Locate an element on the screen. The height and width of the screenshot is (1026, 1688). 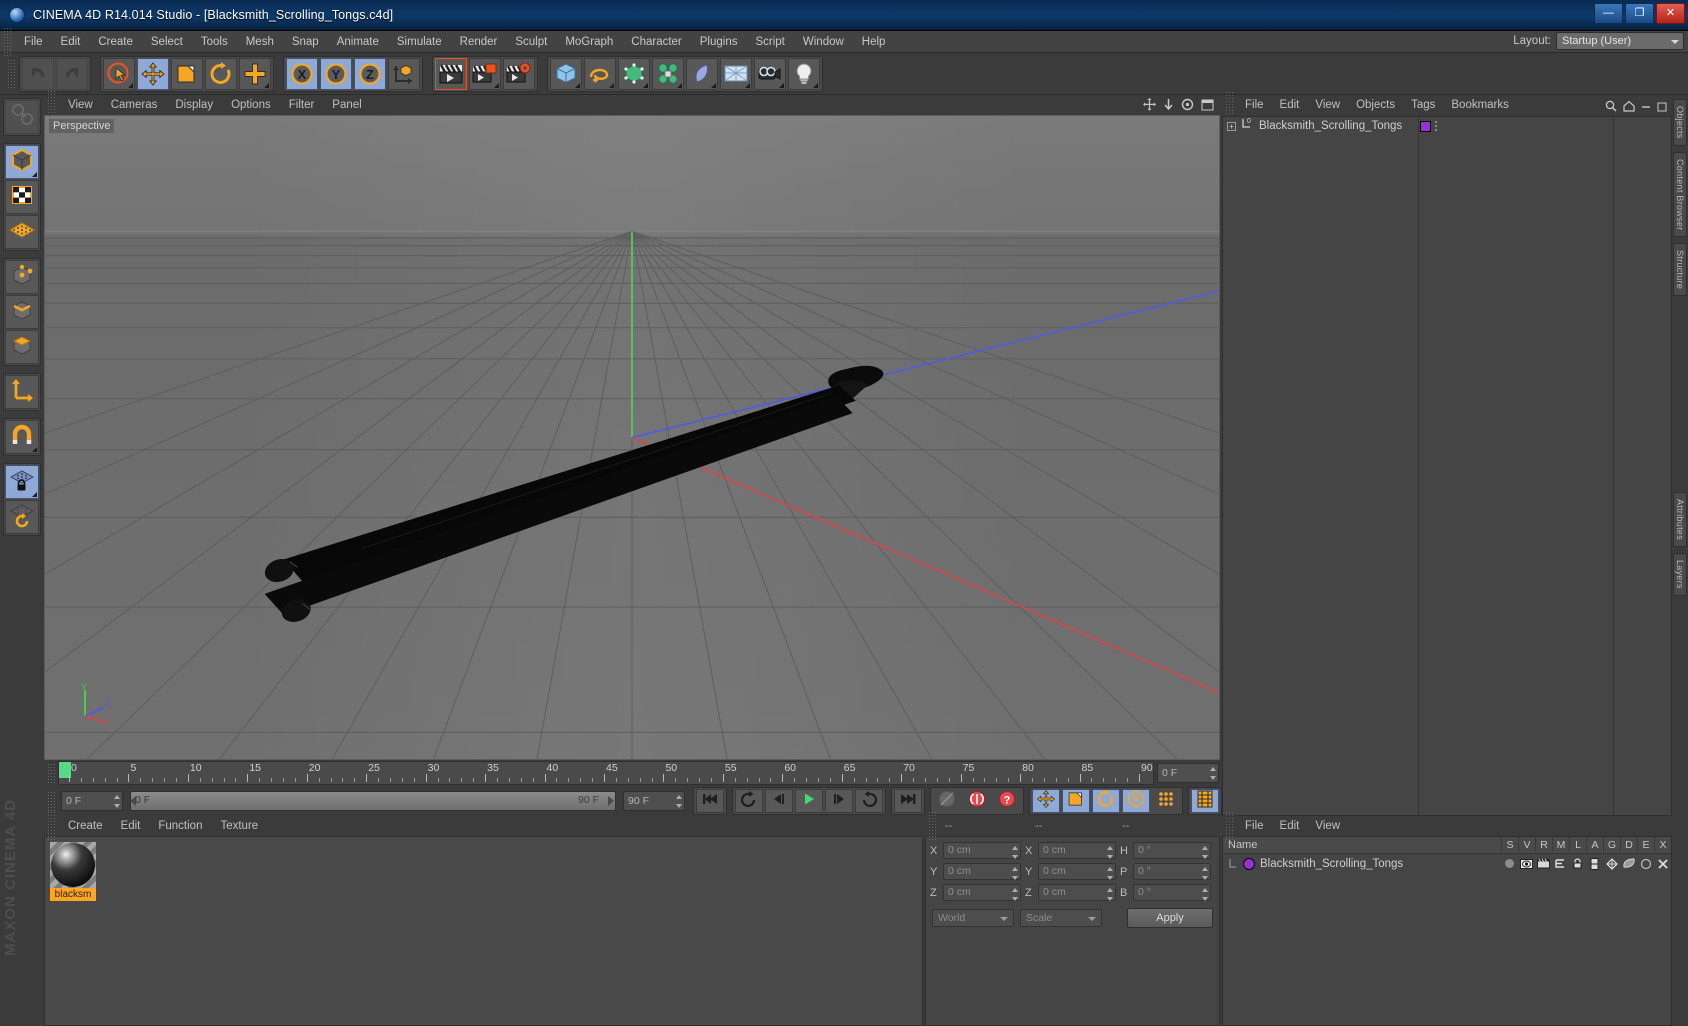
menubar-grip is located at coordinates (7, 41).